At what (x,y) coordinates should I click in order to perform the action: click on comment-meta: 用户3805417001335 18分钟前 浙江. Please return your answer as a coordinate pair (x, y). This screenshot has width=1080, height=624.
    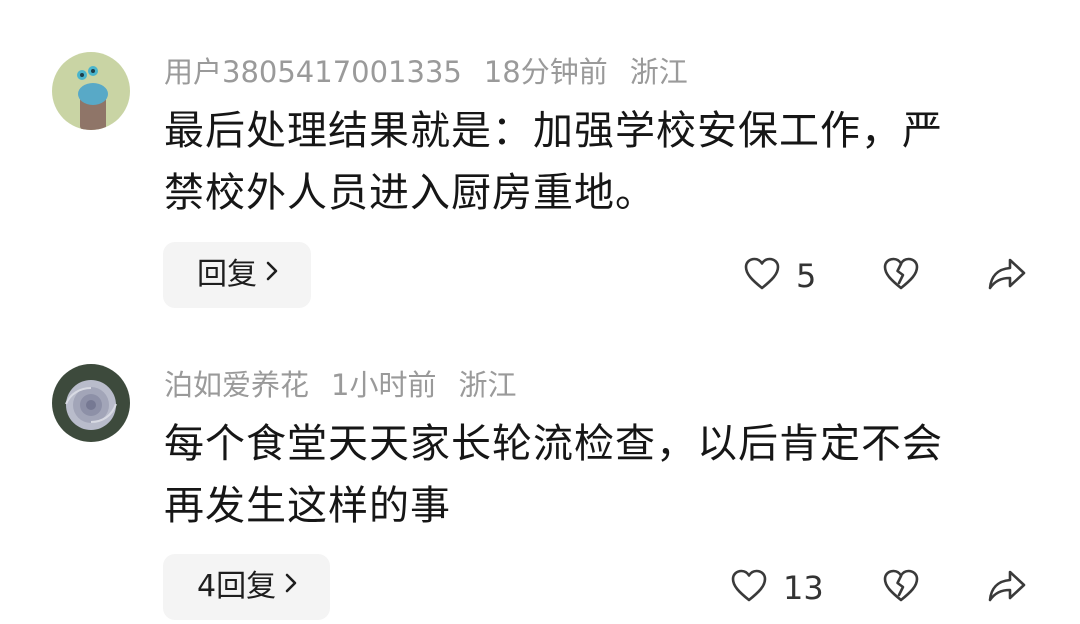
    Looking at the image, I should click on (437, 72).